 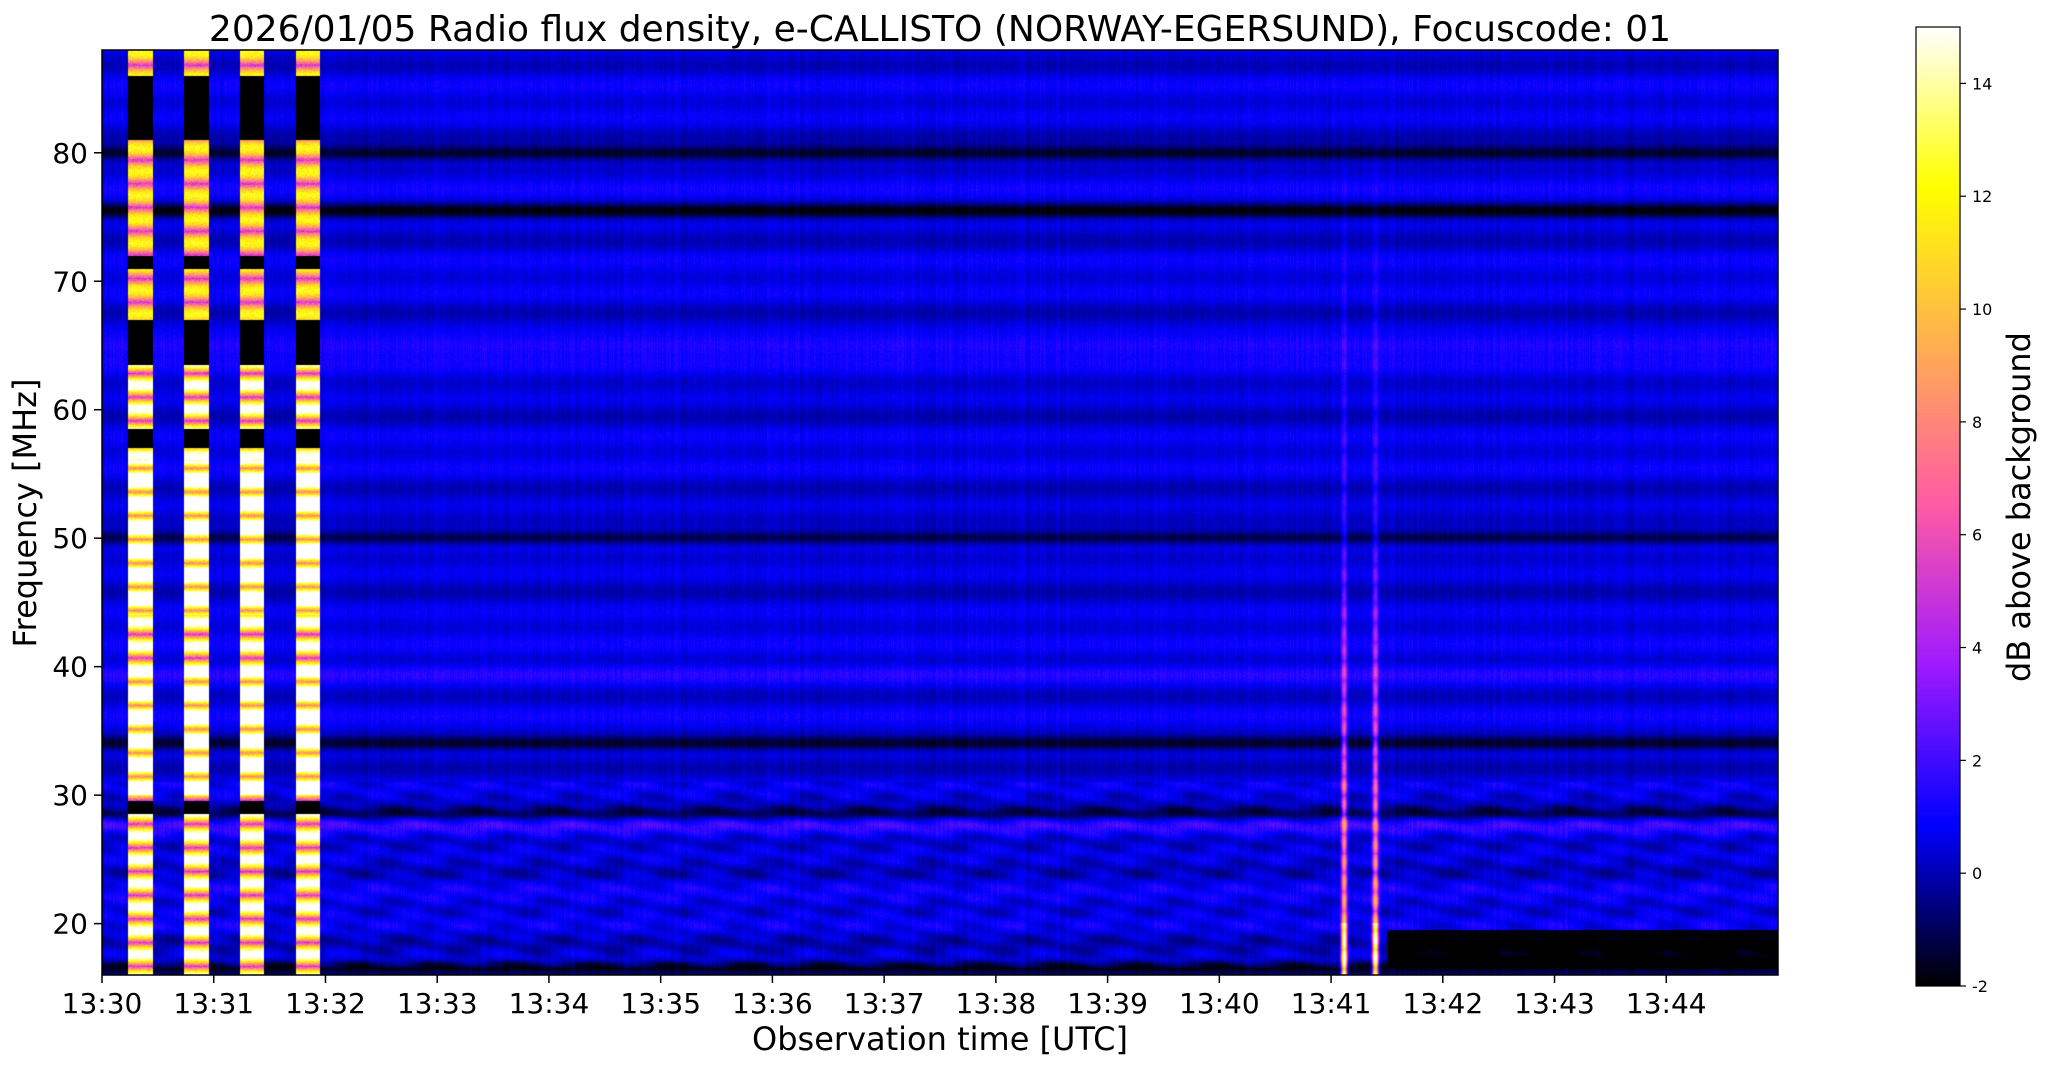 I want to click on colorbar-tick-label: 14, so click(x=1982, y=83).